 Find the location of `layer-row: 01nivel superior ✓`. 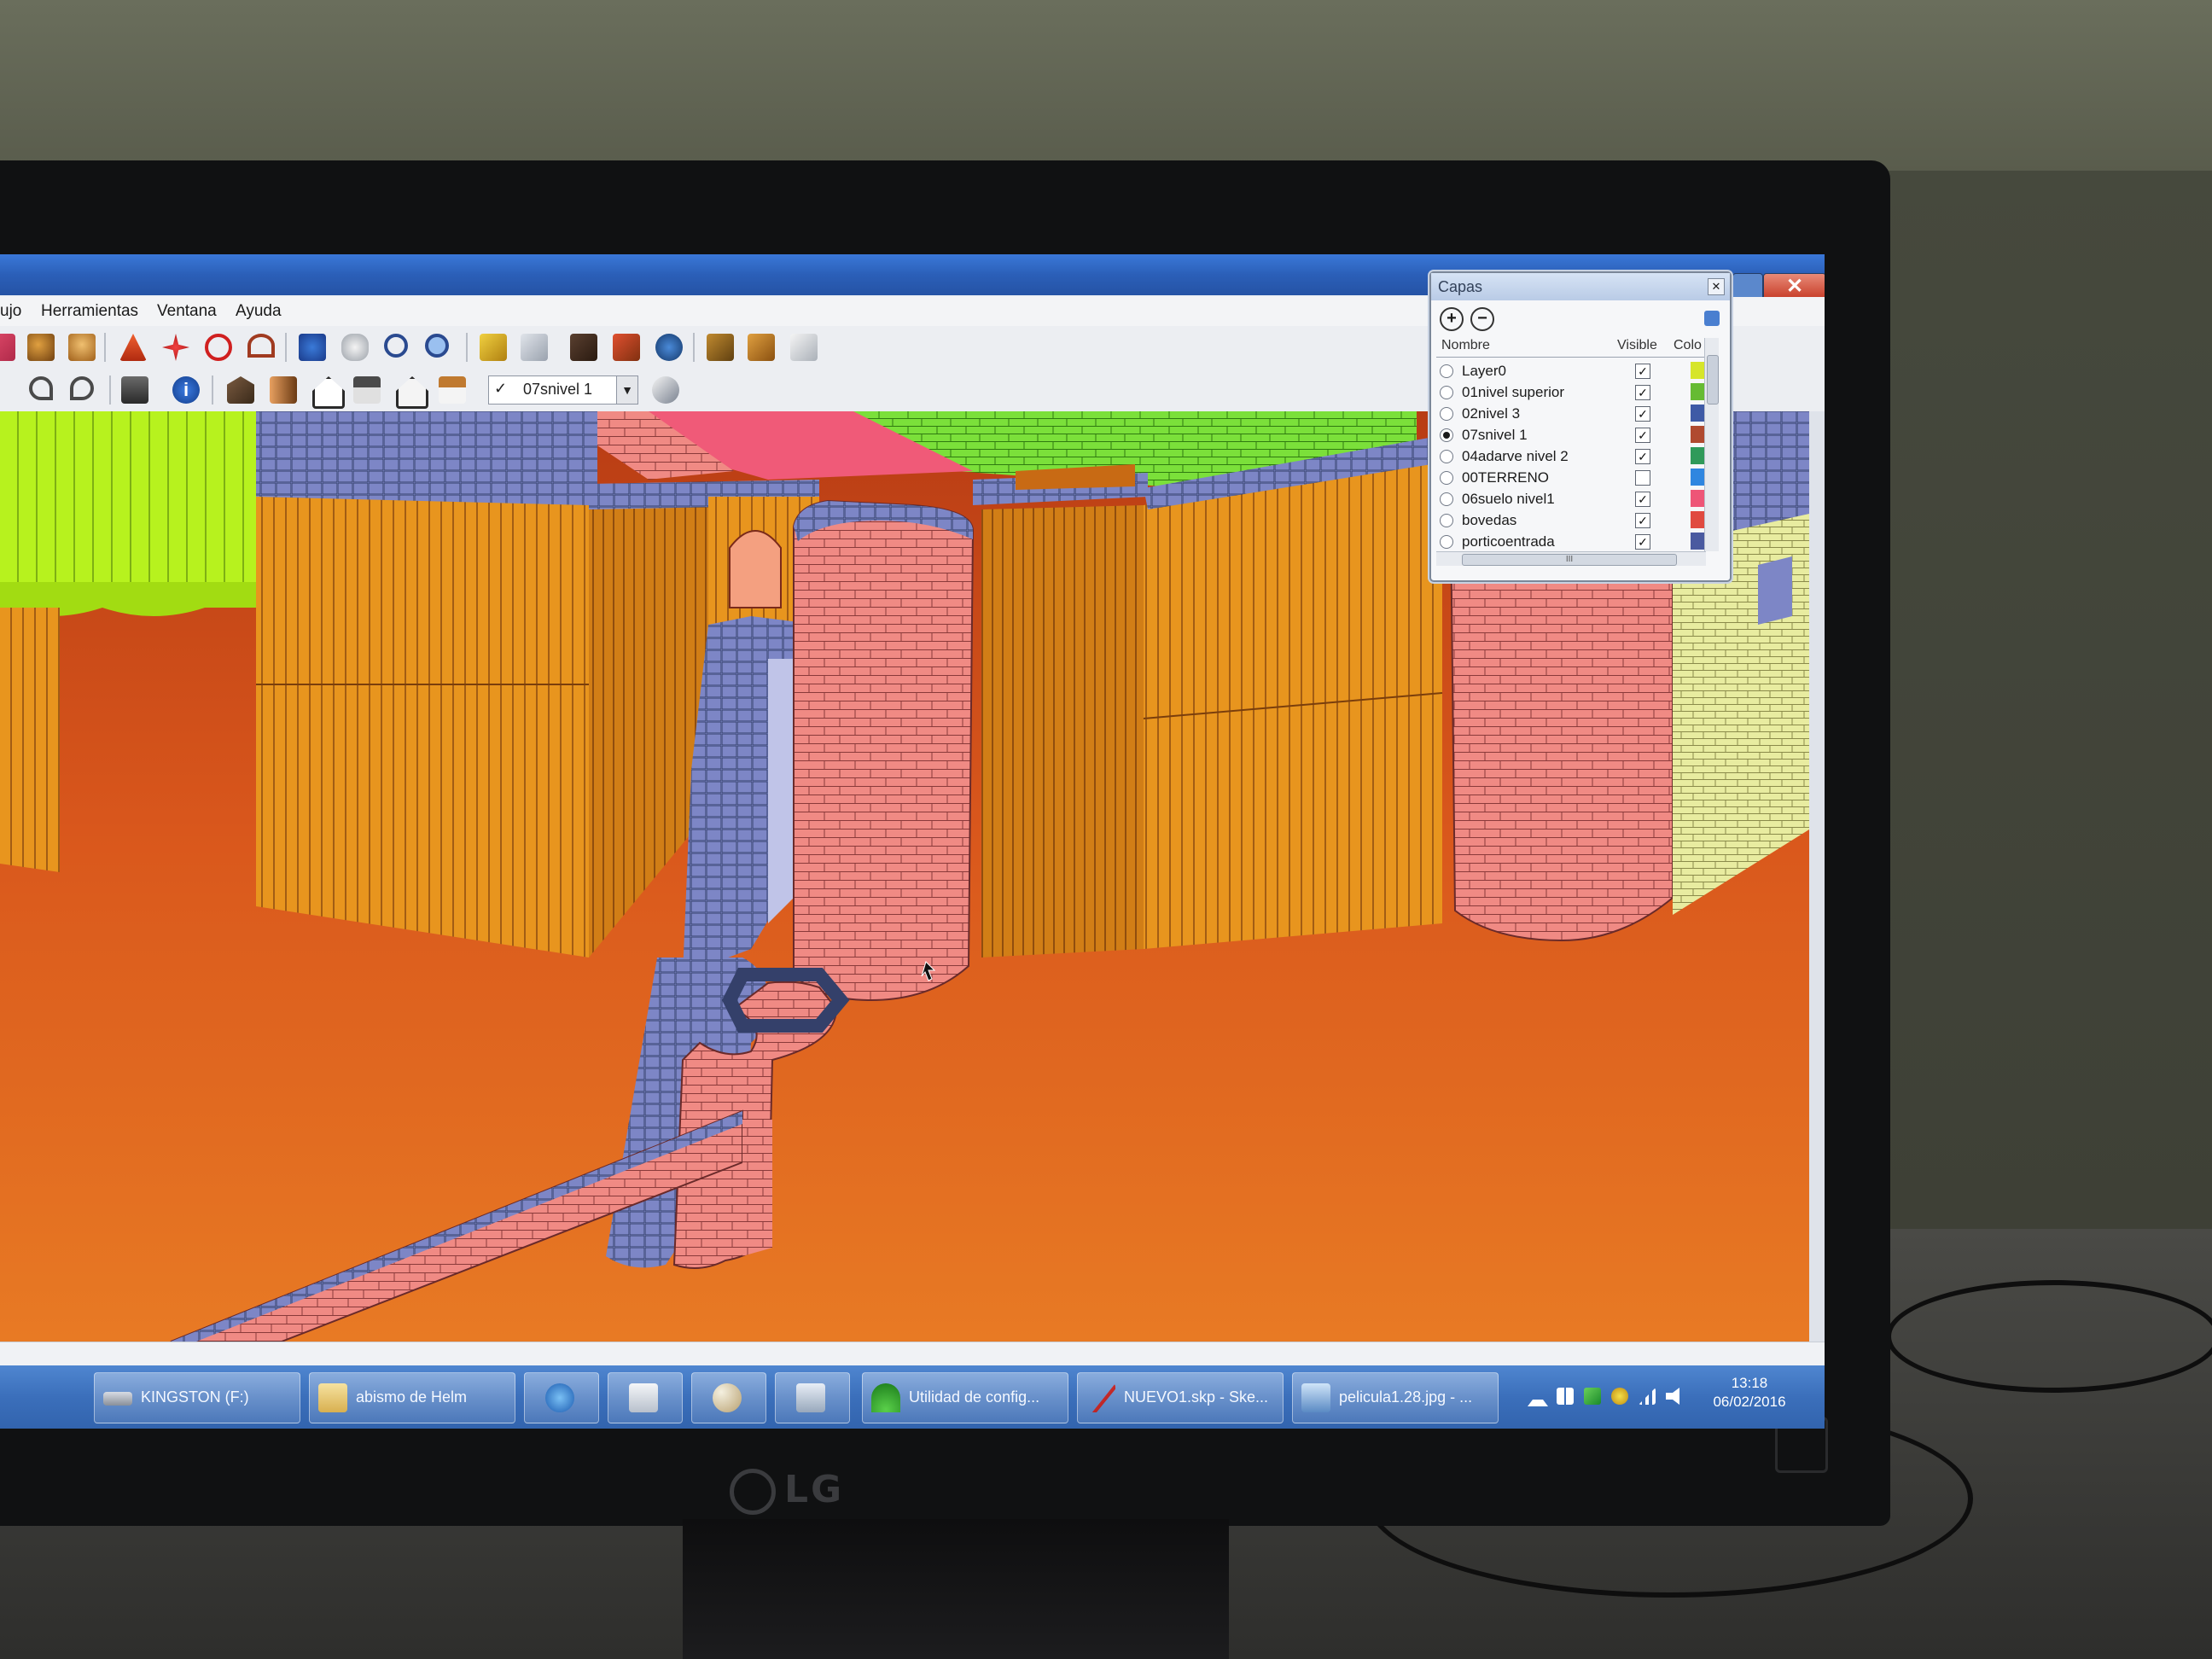

layer-row: 01nivel superior ✓ is located at coordinates (1571, 392).